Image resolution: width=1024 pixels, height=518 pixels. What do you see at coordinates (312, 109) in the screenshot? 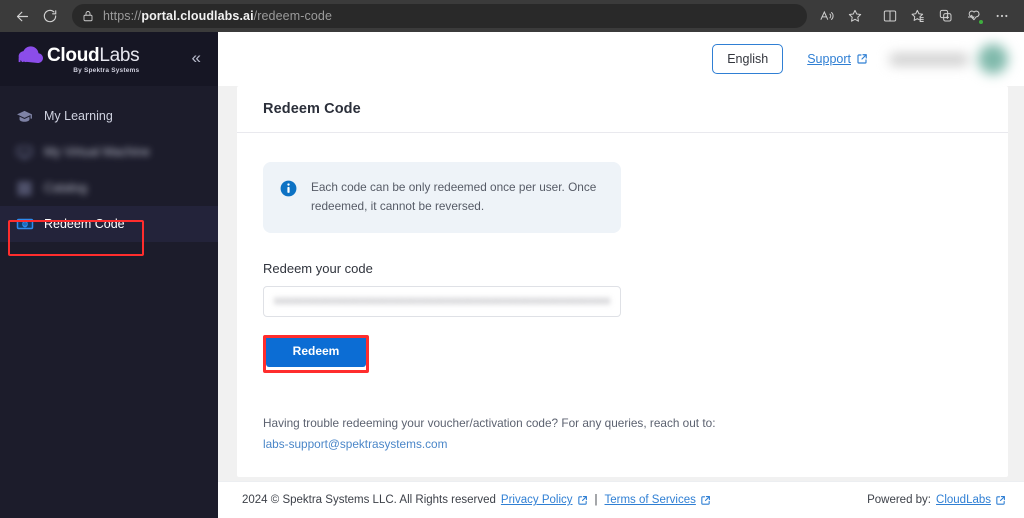
I see `page-title: Redeem Code` at bounding box center [312, 109].